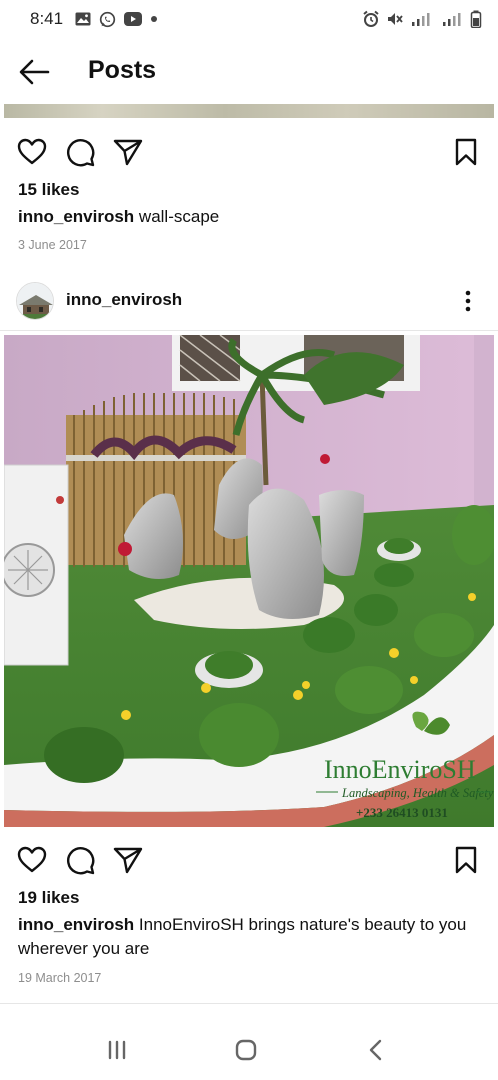 Image resolution: width=498 pixels, height=1080 pixels. I want to click on status-time: 8:41, so click(47, 18).